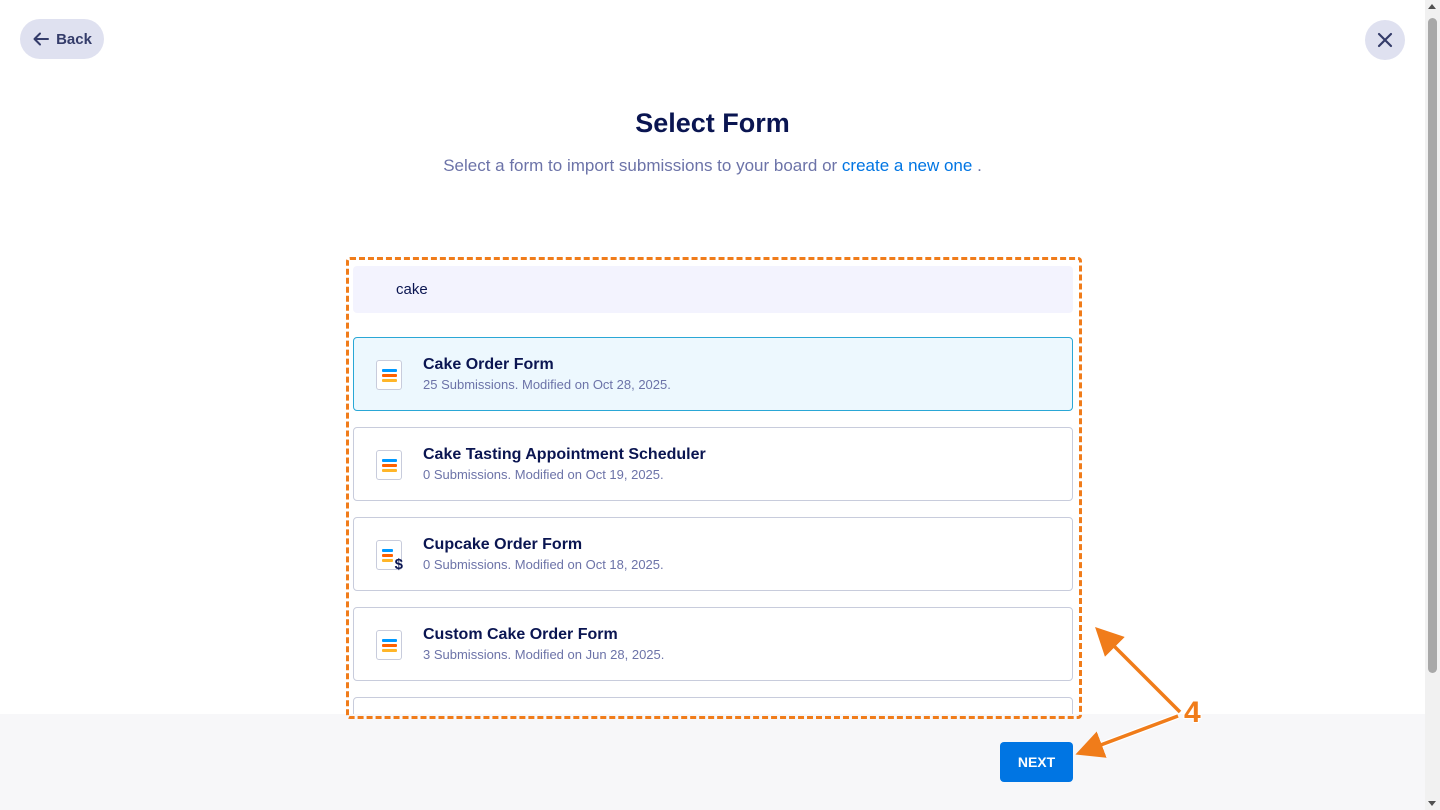 The width and height of the screenshot is (1440, 810). What do you see at coordinates (543, 474) in the screenshot?
I see `form-meta: 0 Submissions. Modified on Oct 19, 2025.` at bounding box center [543, 474].